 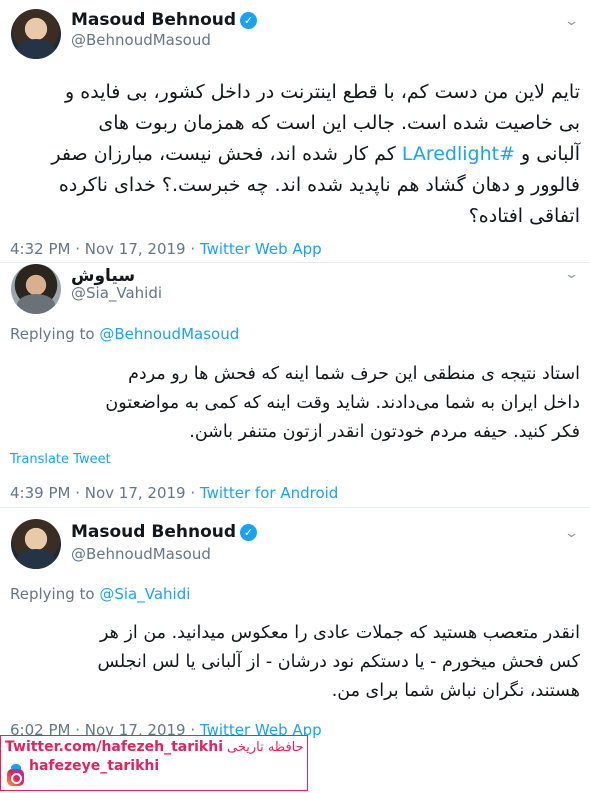 I want to click on translate-tweet-link: Translate Tweet, so click(x=60, y=459).